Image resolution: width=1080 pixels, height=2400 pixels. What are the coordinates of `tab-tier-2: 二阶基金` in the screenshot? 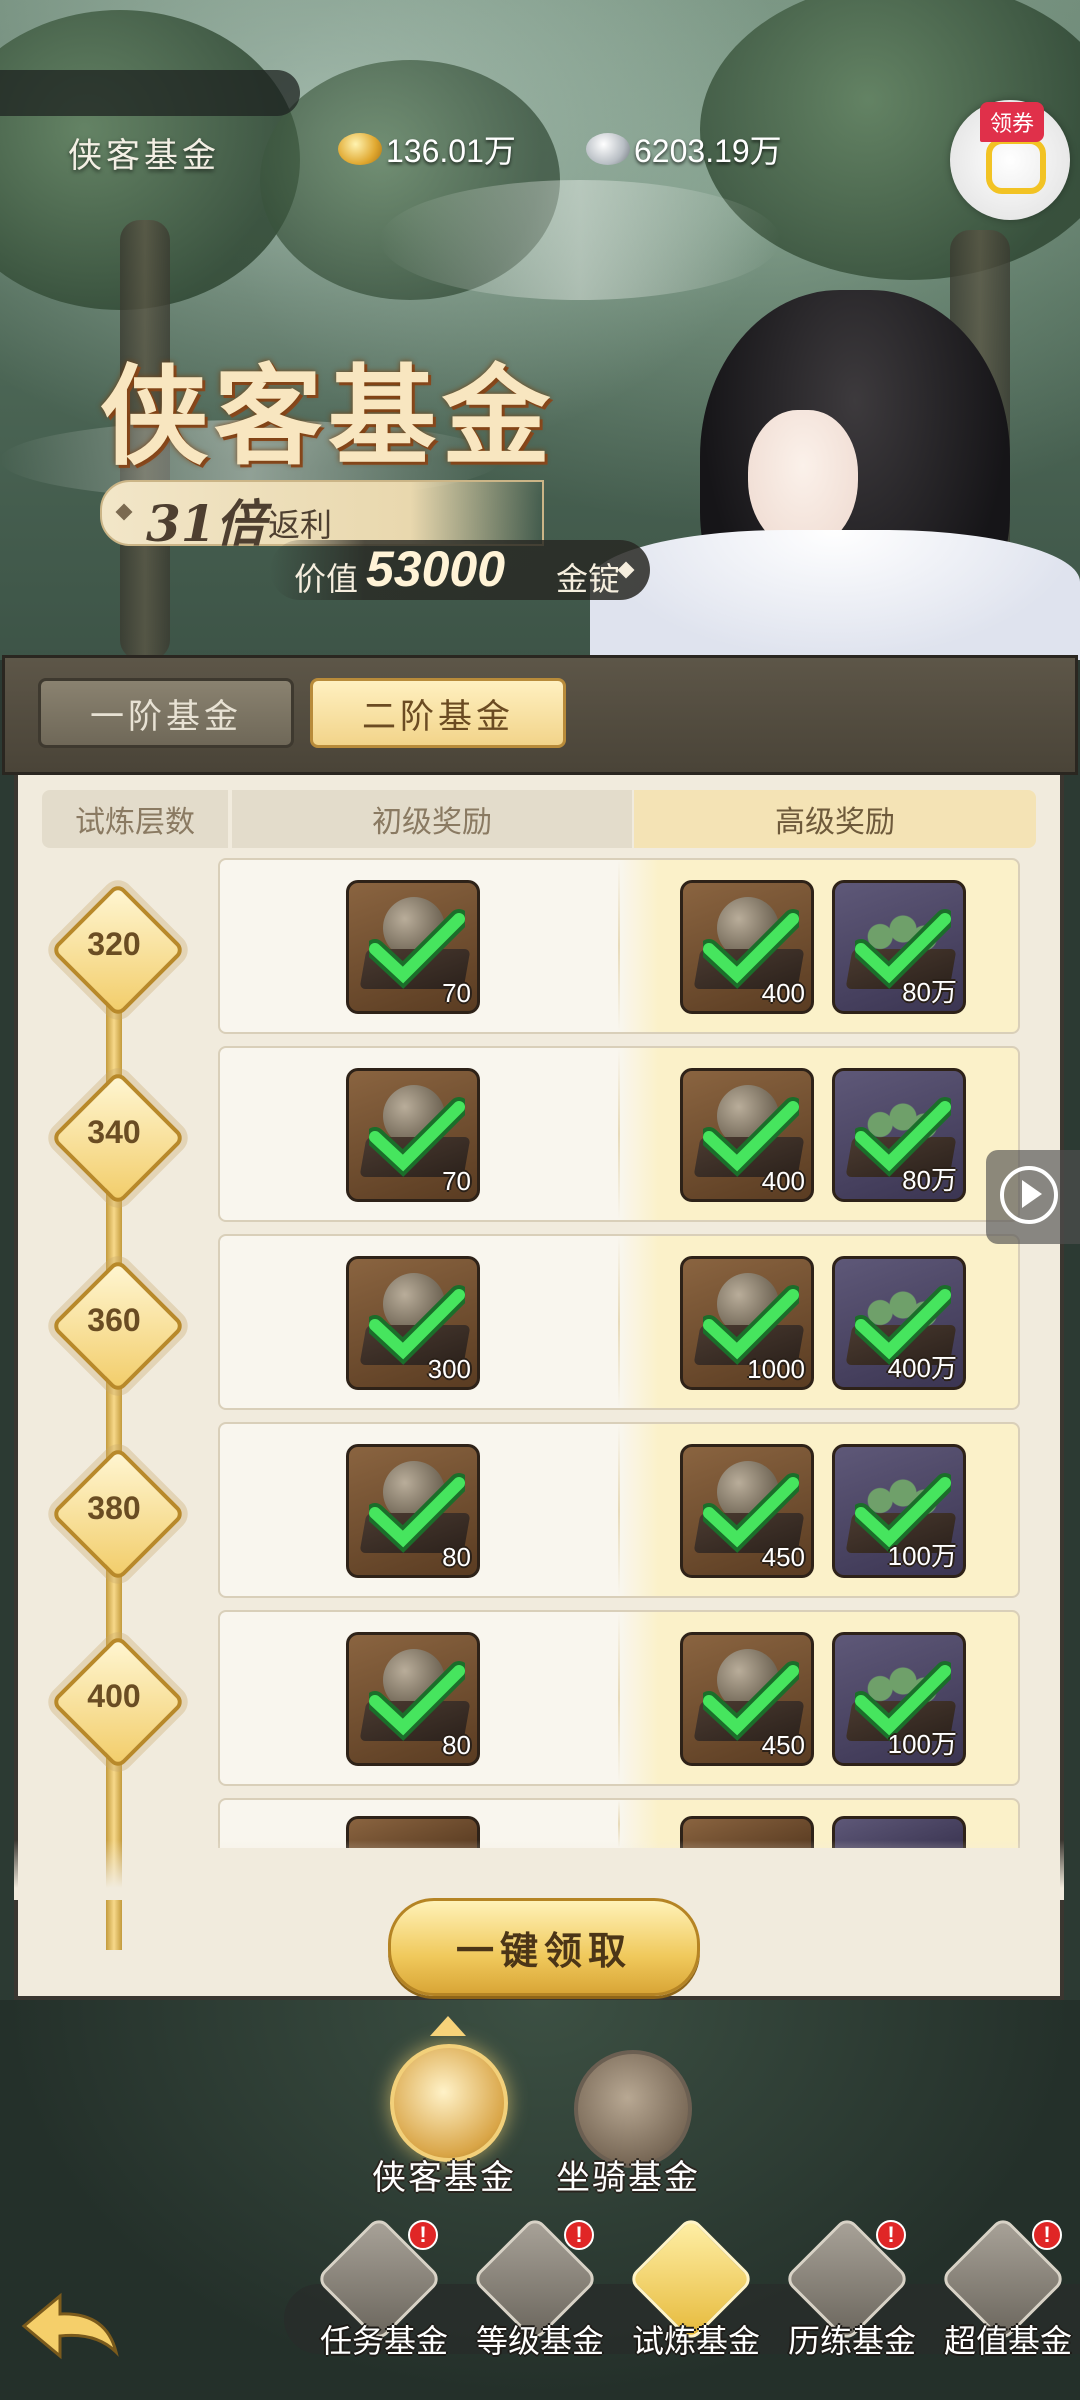 It's located at (438, 713).